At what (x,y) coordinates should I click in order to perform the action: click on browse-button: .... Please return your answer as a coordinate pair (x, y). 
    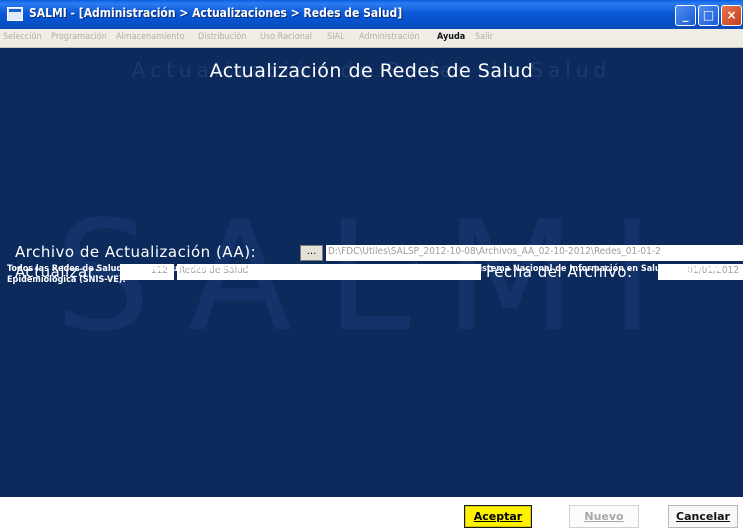
    Looking at the image, I should click on (311, 253).